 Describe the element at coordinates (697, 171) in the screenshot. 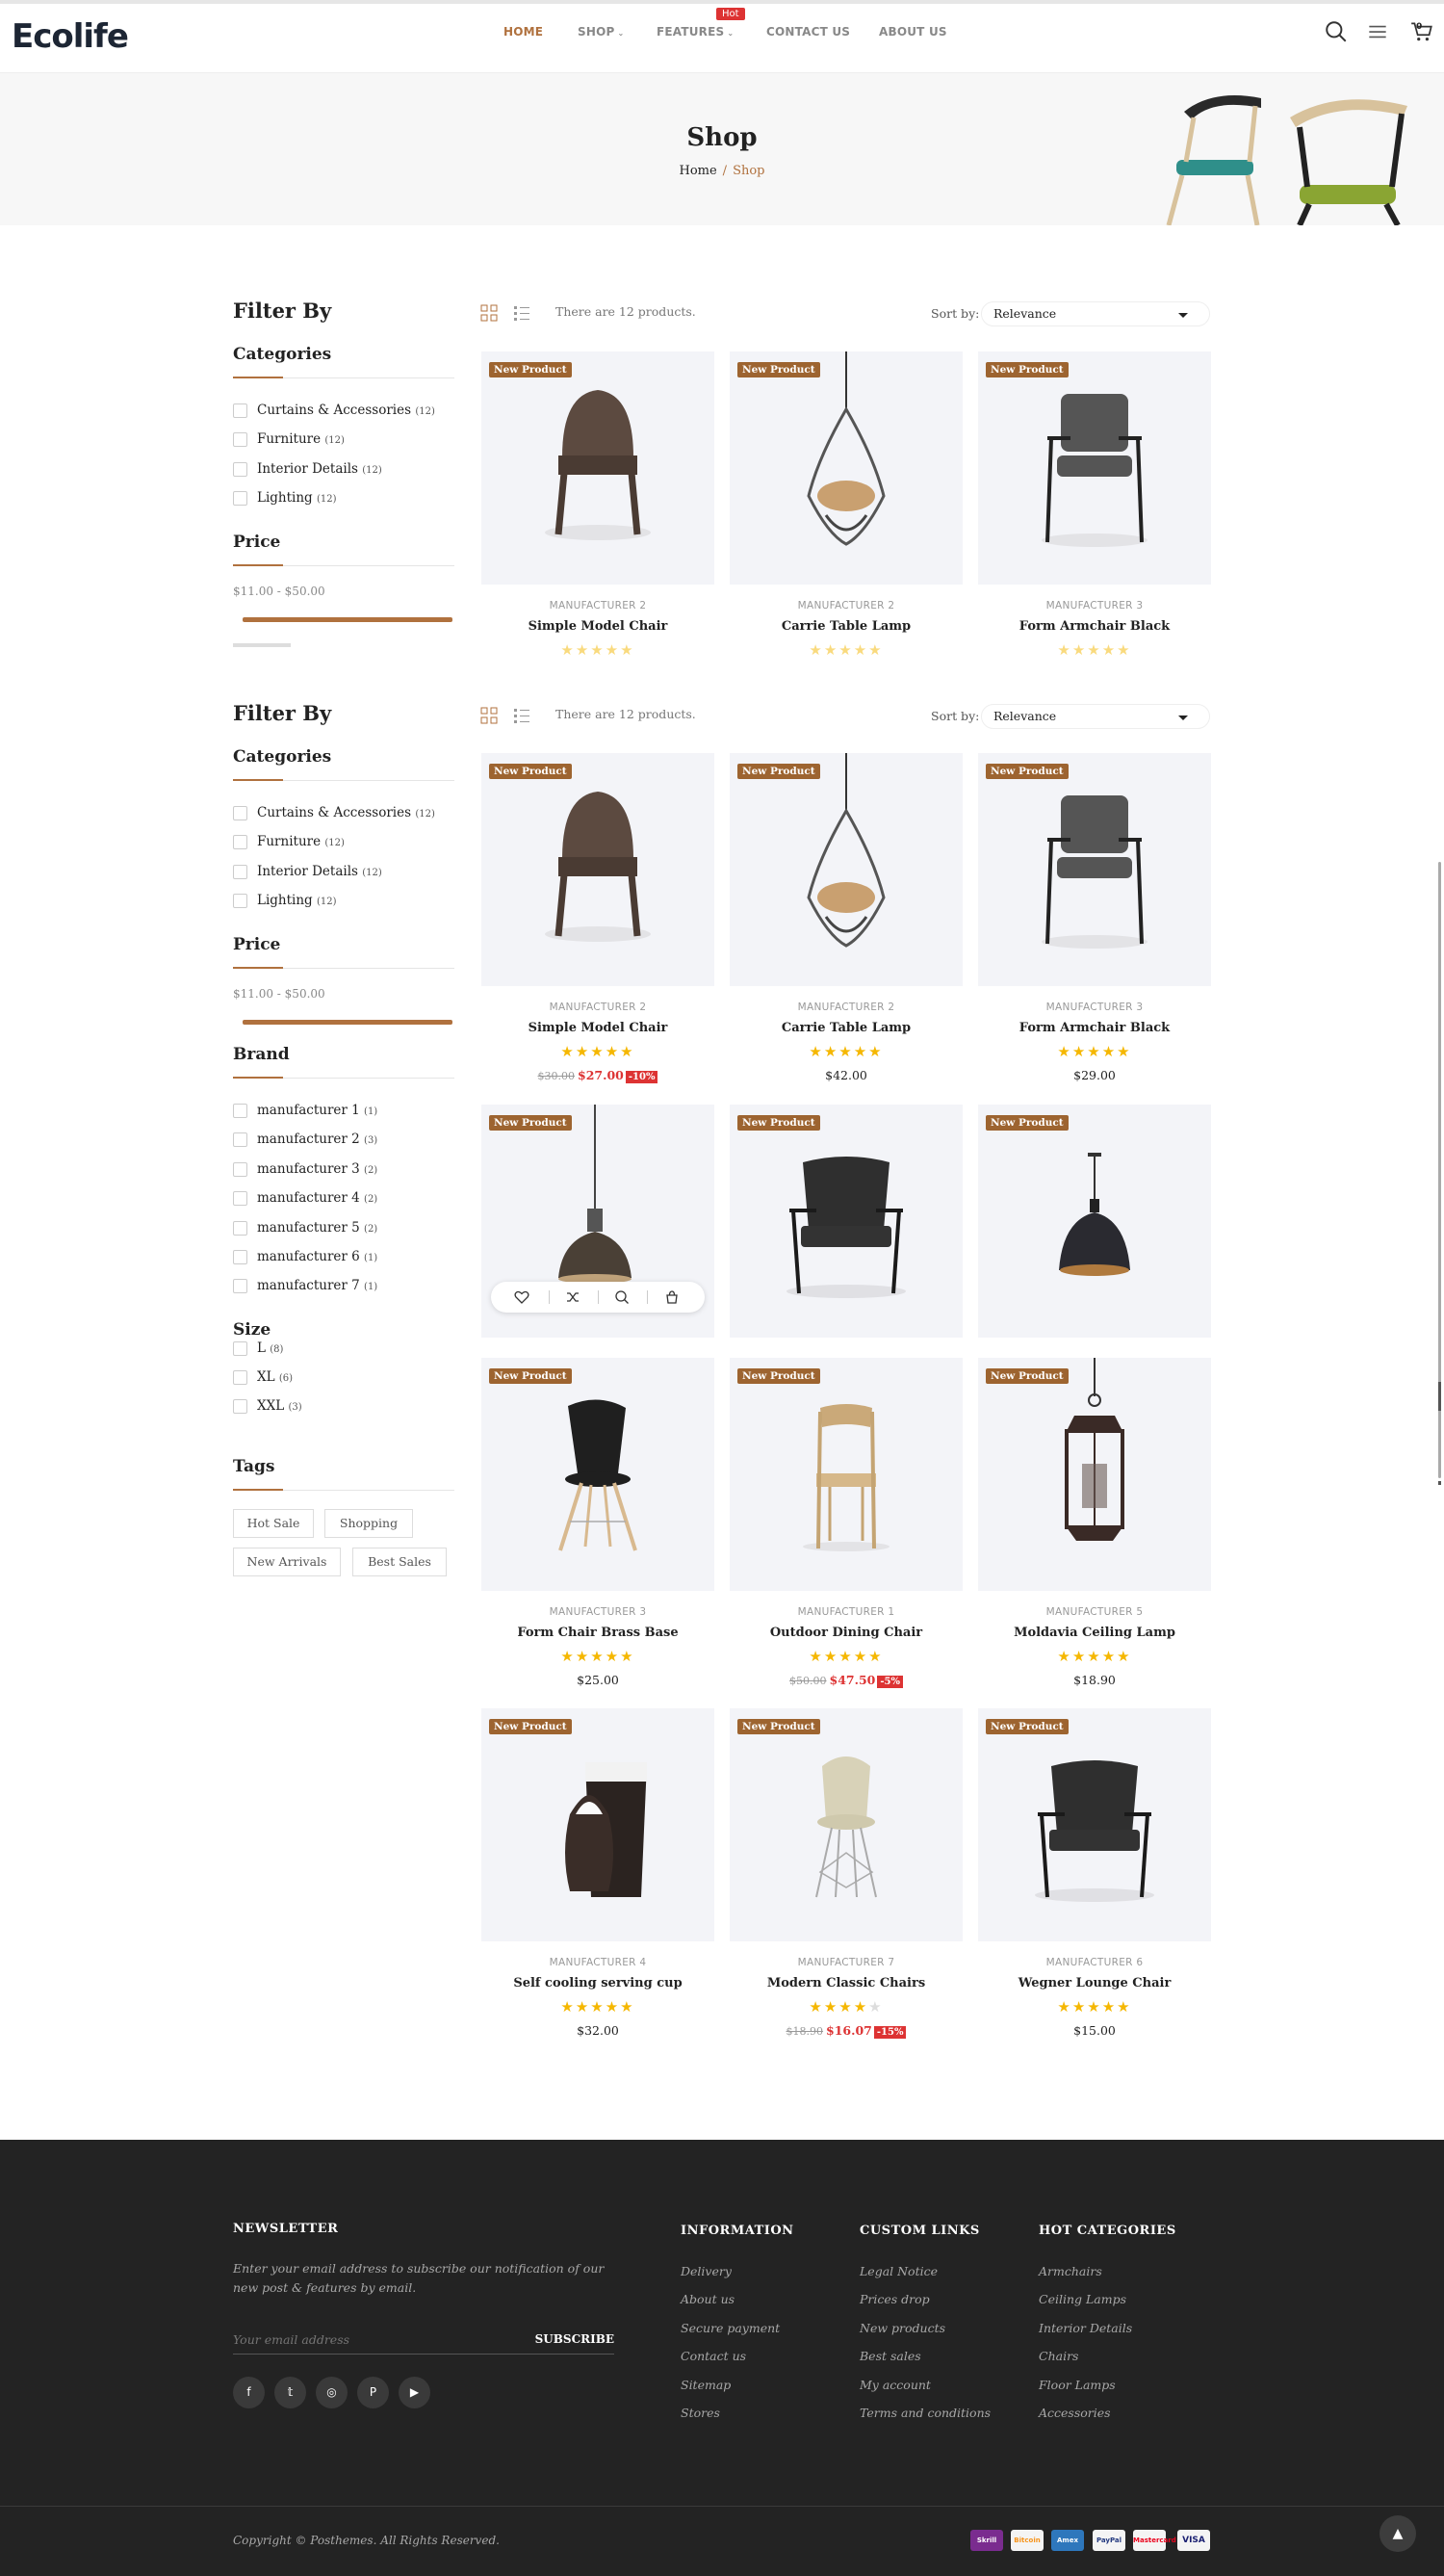

I see `breadcrumb-home: Home` at that location.